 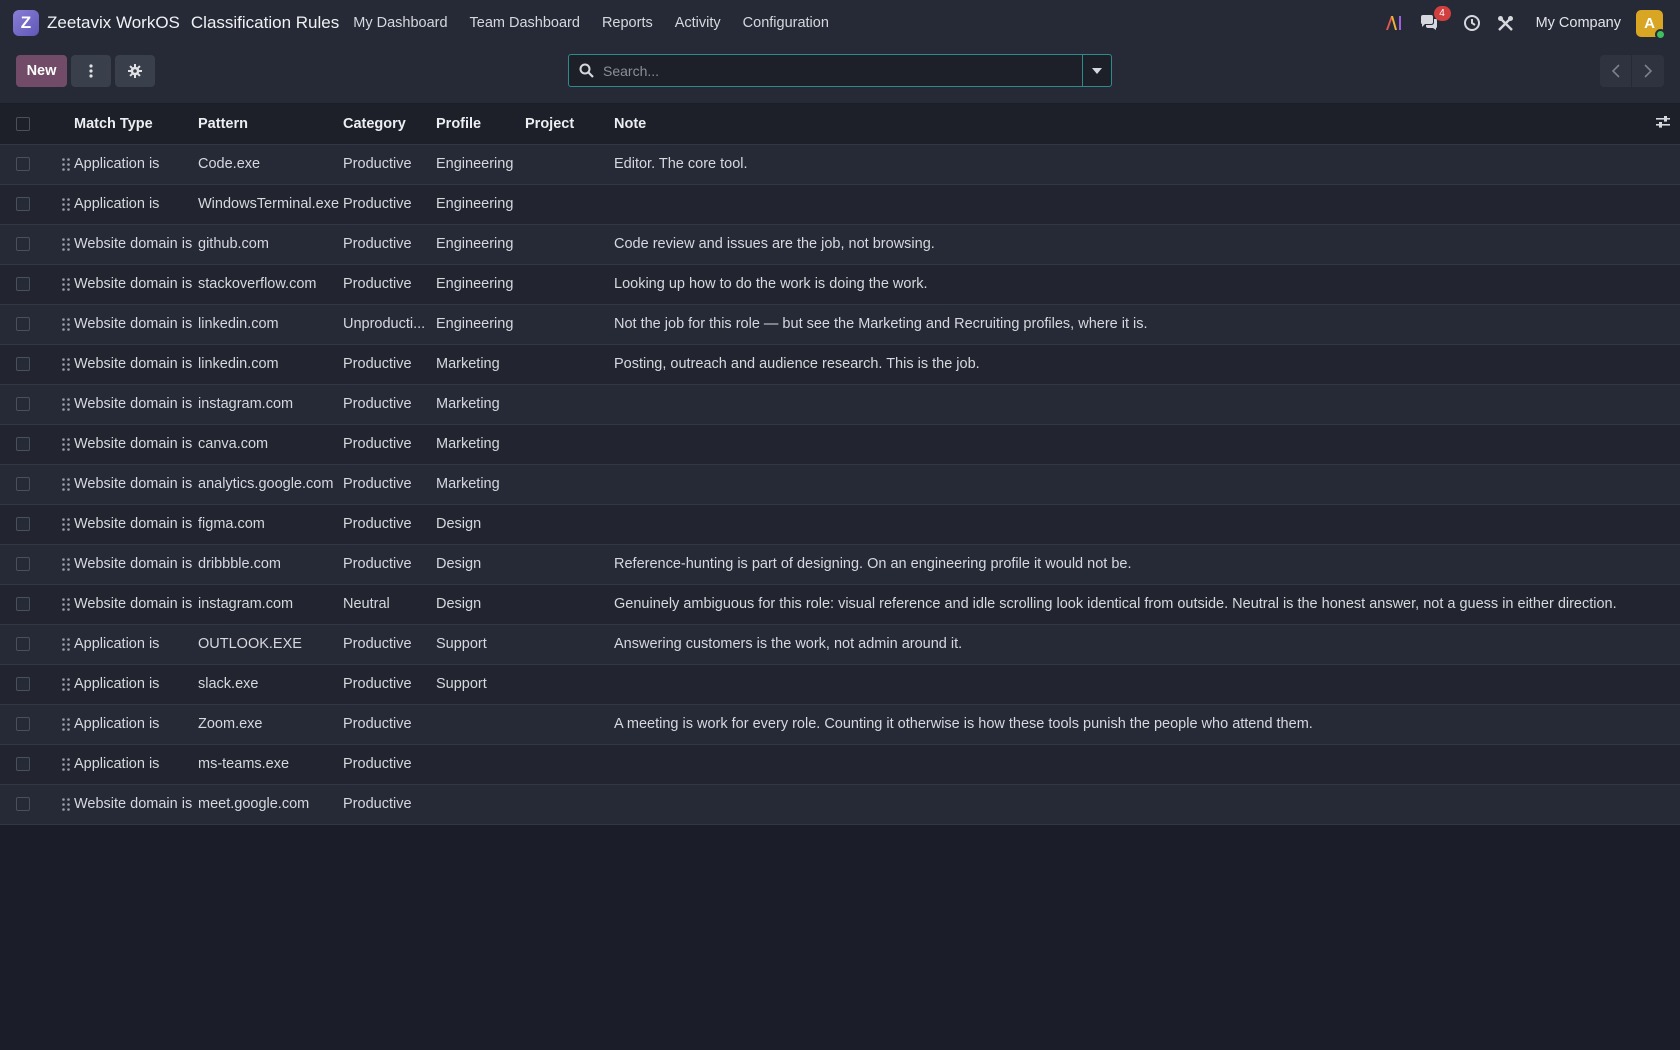 I want to click on column-header-note: Note, so click(x=1132, y=124).